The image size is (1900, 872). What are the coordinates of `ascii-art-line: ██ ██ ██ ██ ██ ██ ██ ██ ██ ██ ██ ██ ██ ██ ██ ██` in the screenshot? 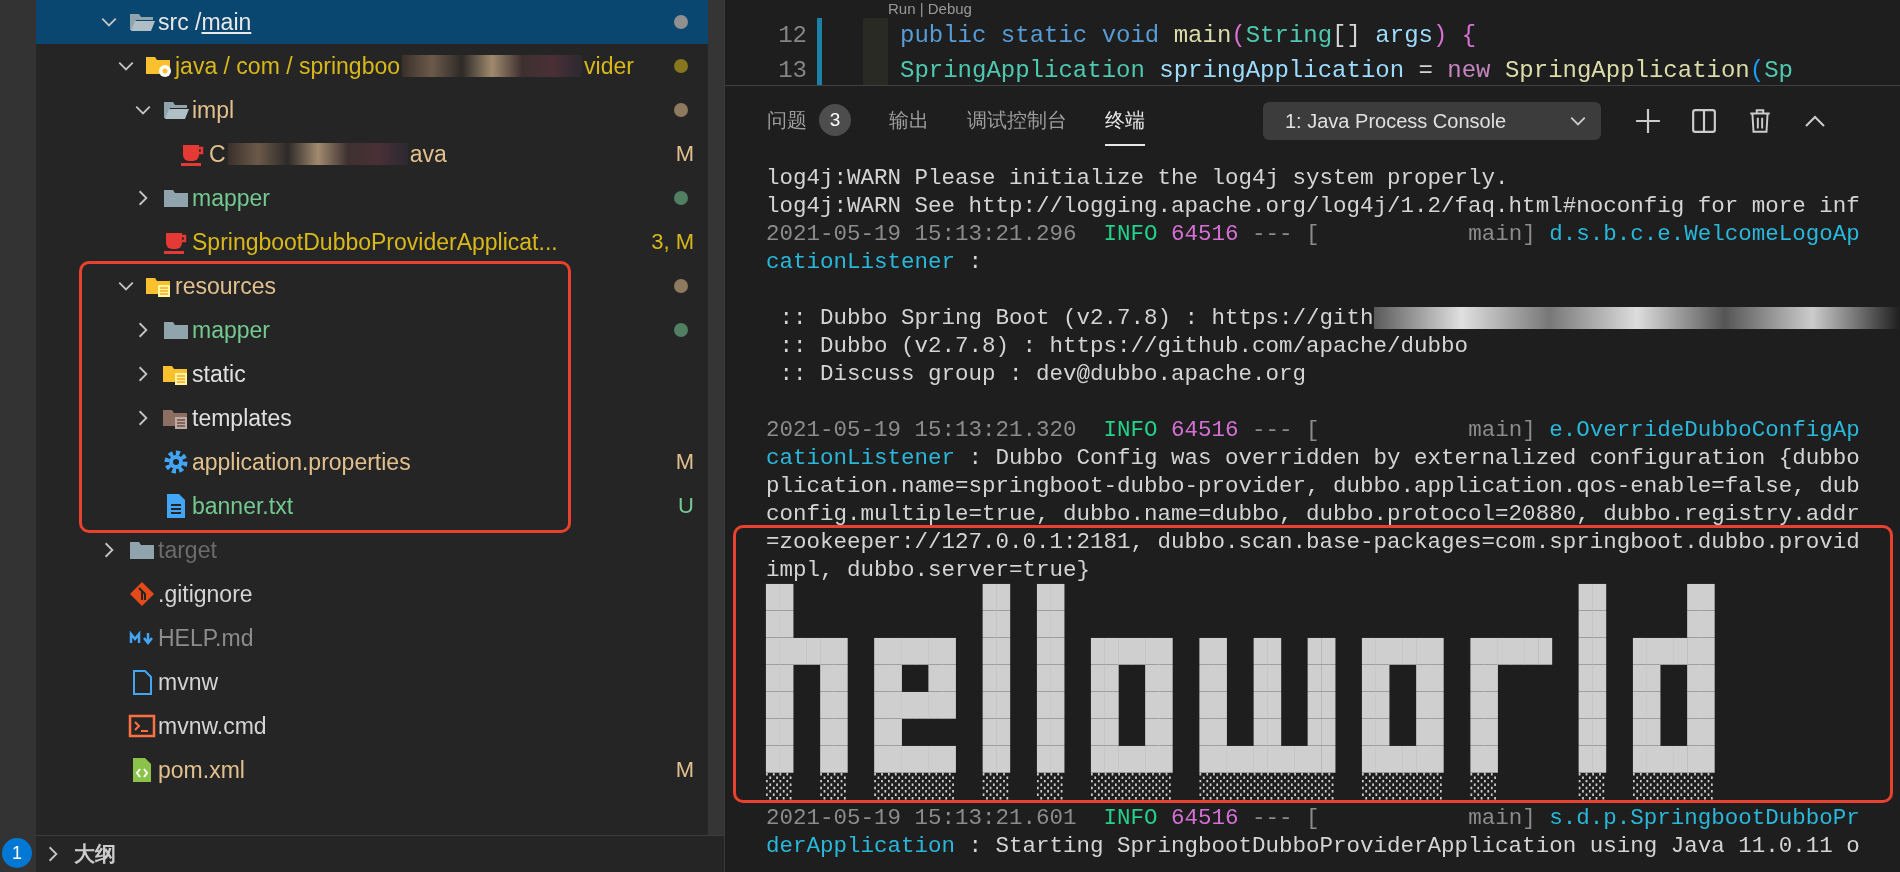 It's located at (1240, 732).